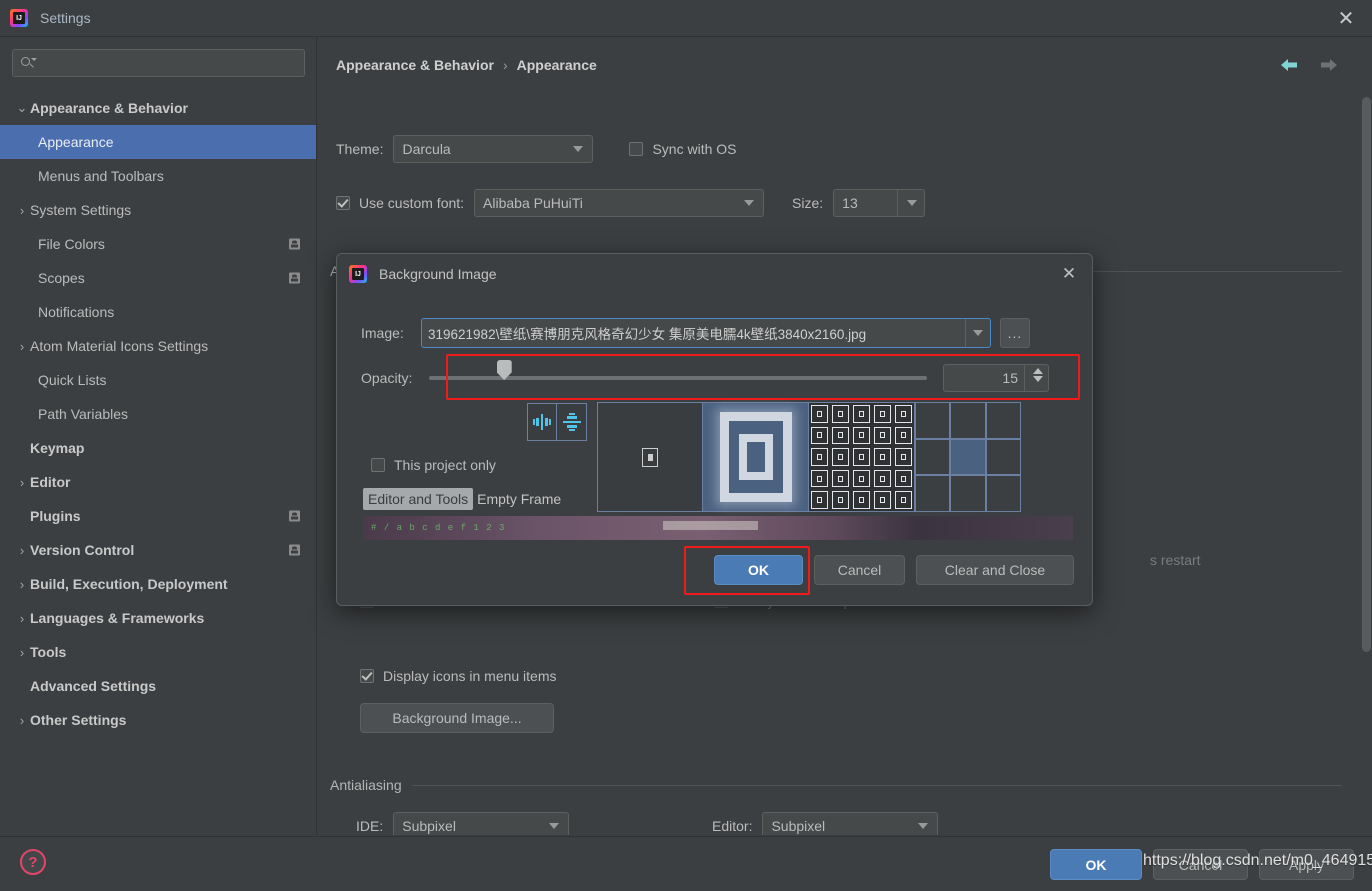 Image resolution: width=1372 pixels, height=891 pixels. What do you see at coordinates (158, 720) in the screenshot?
I see `sidebar-item-other-settings: › Other Settings` at bounding box center [158, 720].